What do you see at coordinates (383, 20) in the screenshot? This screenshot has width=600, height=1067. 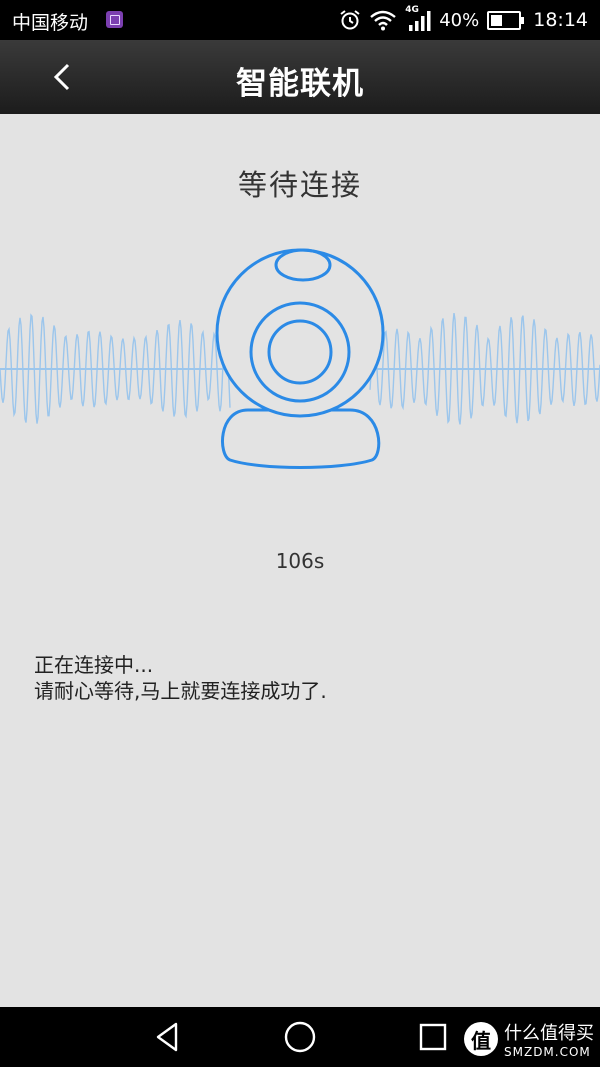 I see `wifi-icon` at bounding box center [383, 20].